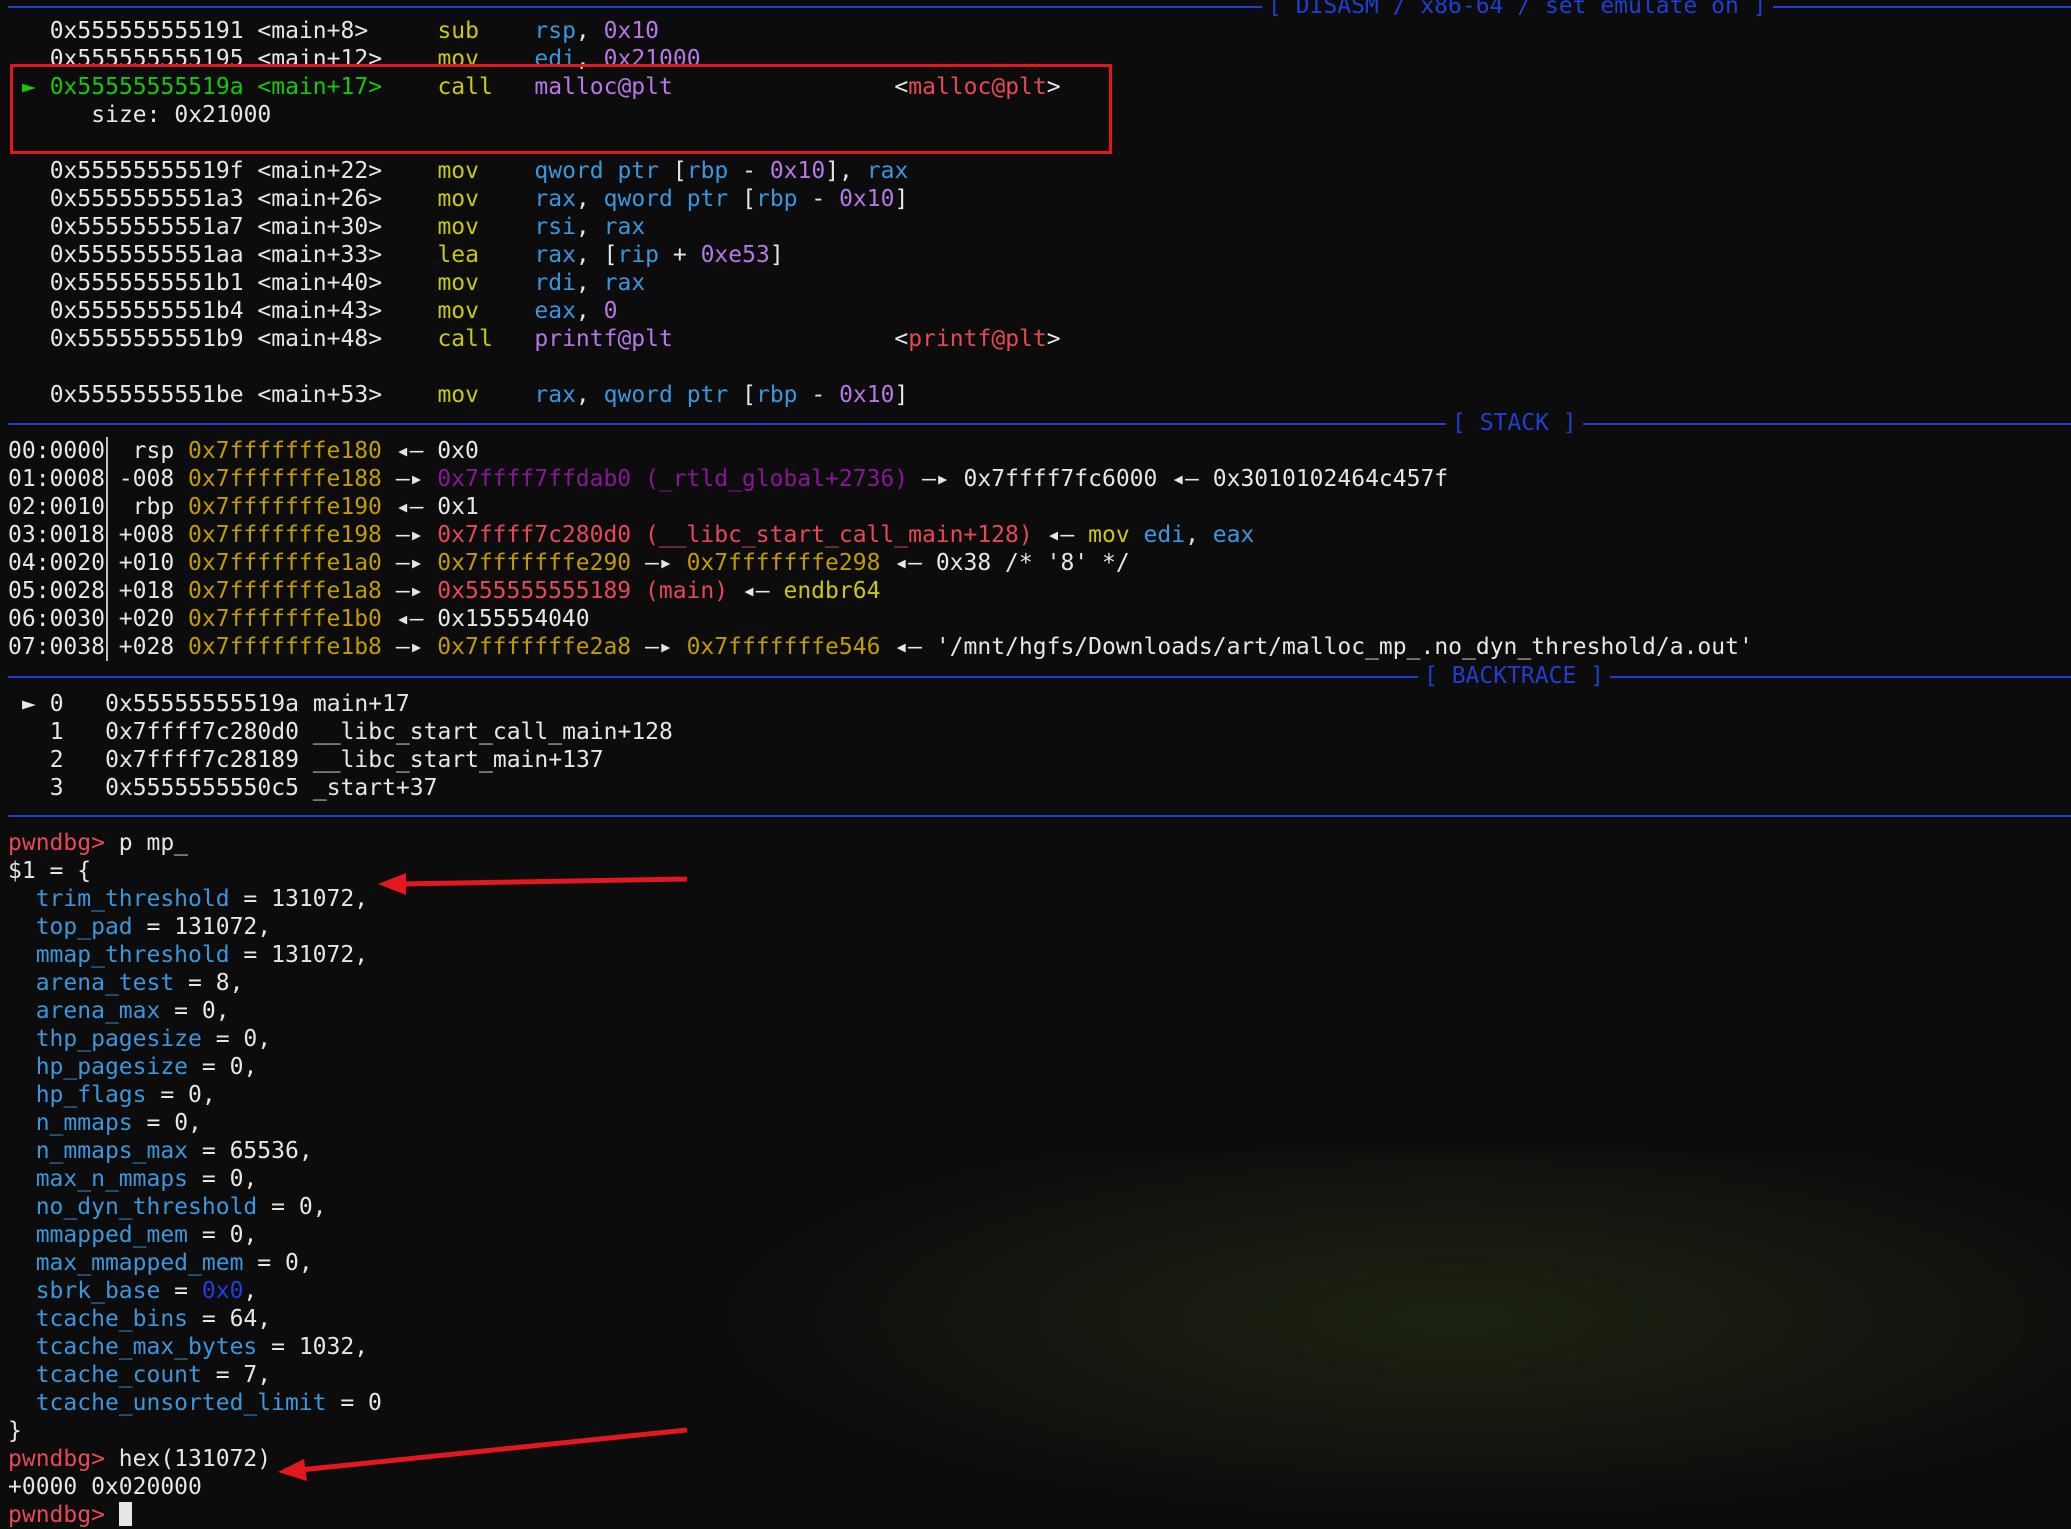 This screenshot has height=1529, width=2071. What do you see at coordinates (56, 1459) in the screenshot?
I see `console-prompt: pwndbg>` at bounding box center [56, 1459].